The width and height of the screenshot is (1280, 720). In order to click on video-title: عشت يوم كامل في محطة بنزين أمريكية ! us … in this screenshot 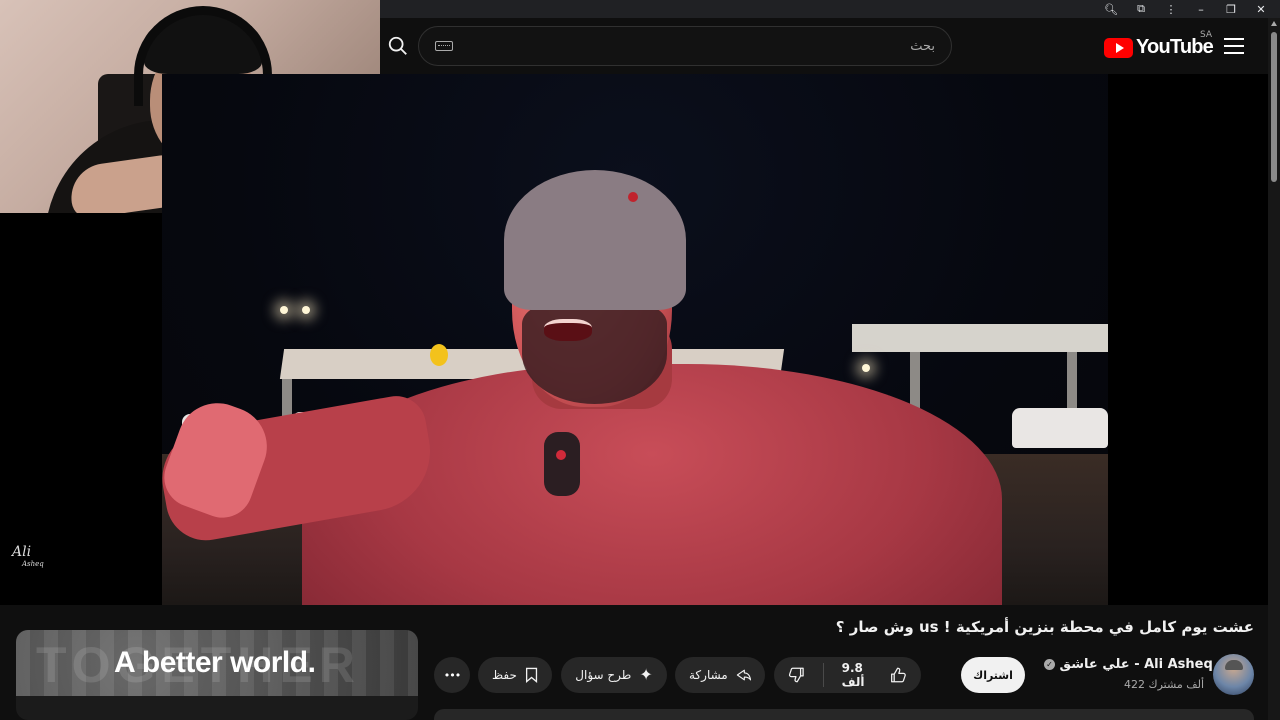, I will do `click(1044, 627)`.